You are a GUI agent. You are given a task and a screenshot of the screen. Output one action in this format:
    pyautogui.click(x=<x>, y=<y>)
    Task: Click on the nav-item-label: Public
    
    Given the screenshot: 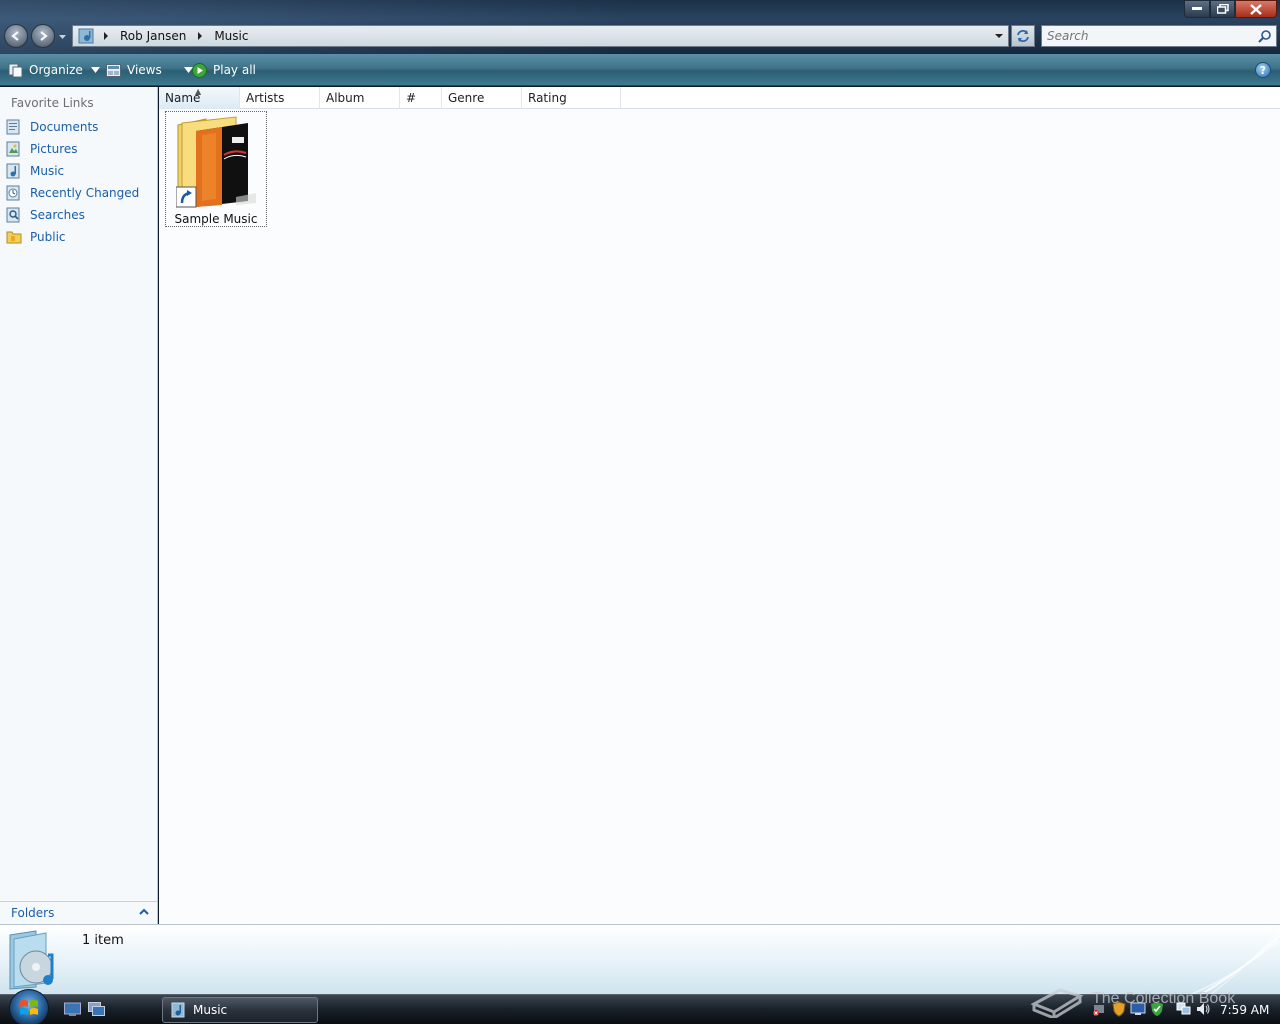 What is the action you would take?
    pyautogui.click(x=48, y=237)
    